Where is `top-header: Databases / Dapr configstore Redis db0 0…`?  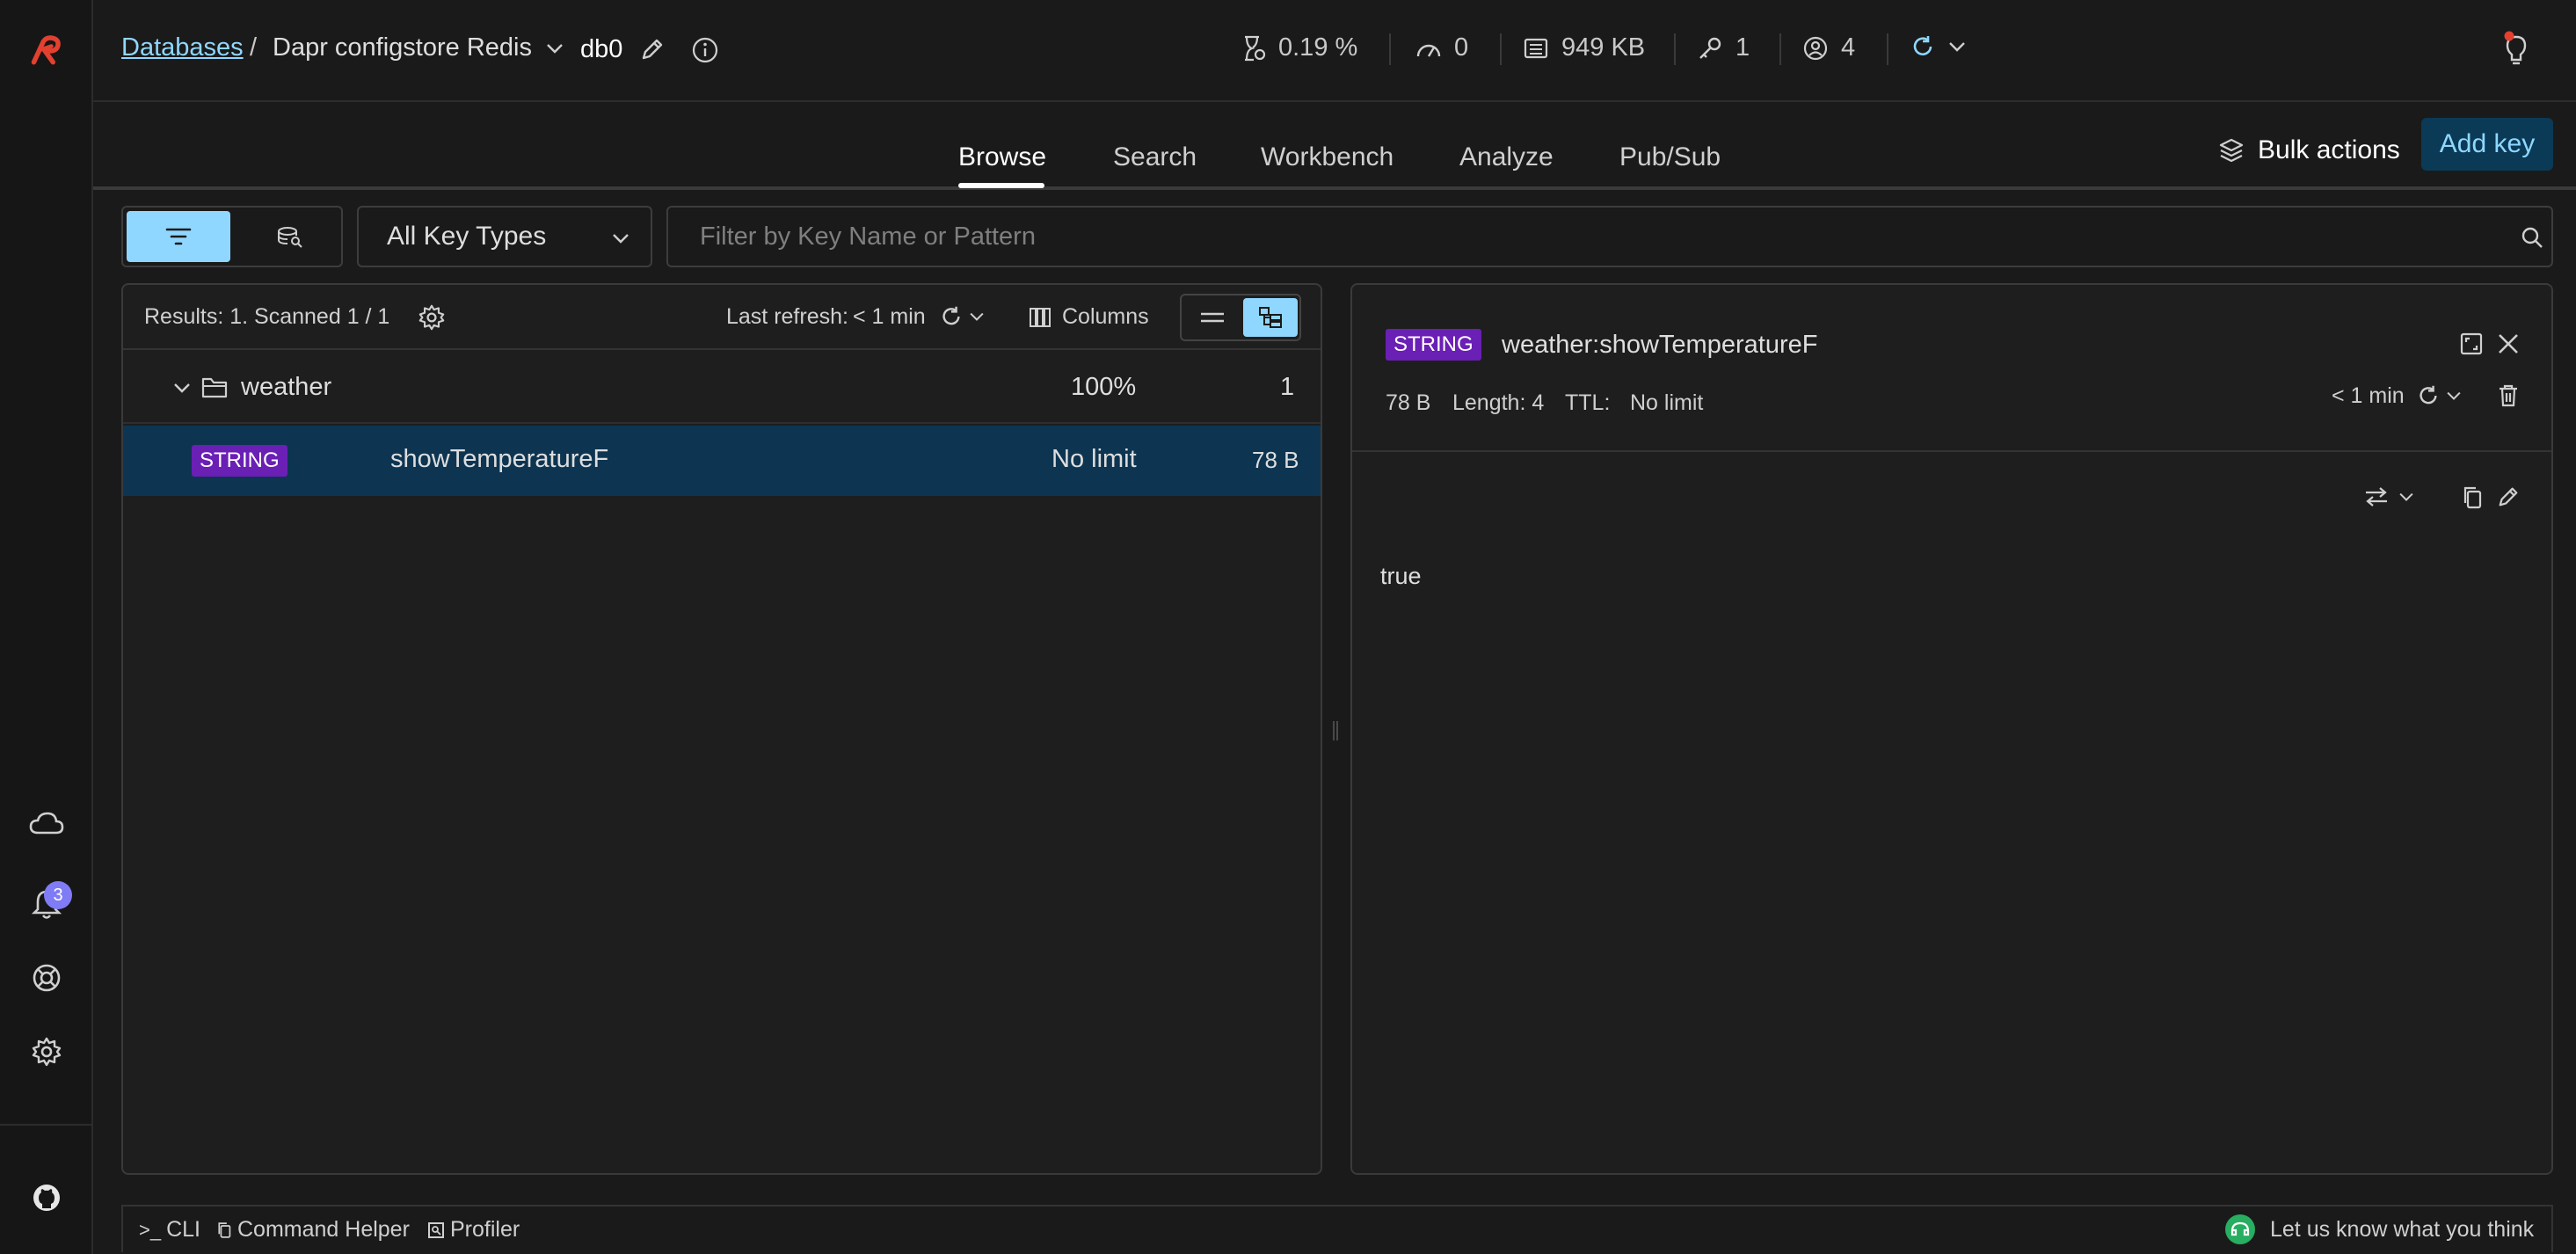
top-header: Databases / Dapr configstore Redis db0 0… is located at coordinates (1334, 51).